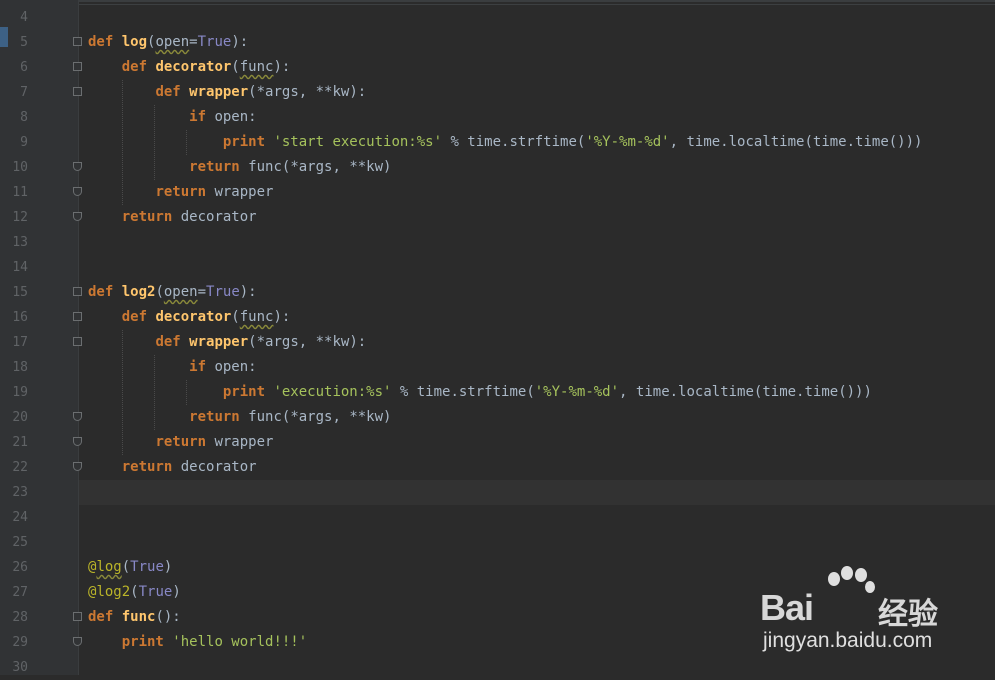 The width and height of the screenshot is (995, 680). What do you see at coordinates (20, 217) in the screenshot?
I see `line-number: 12` at bounding box center [20, 217].